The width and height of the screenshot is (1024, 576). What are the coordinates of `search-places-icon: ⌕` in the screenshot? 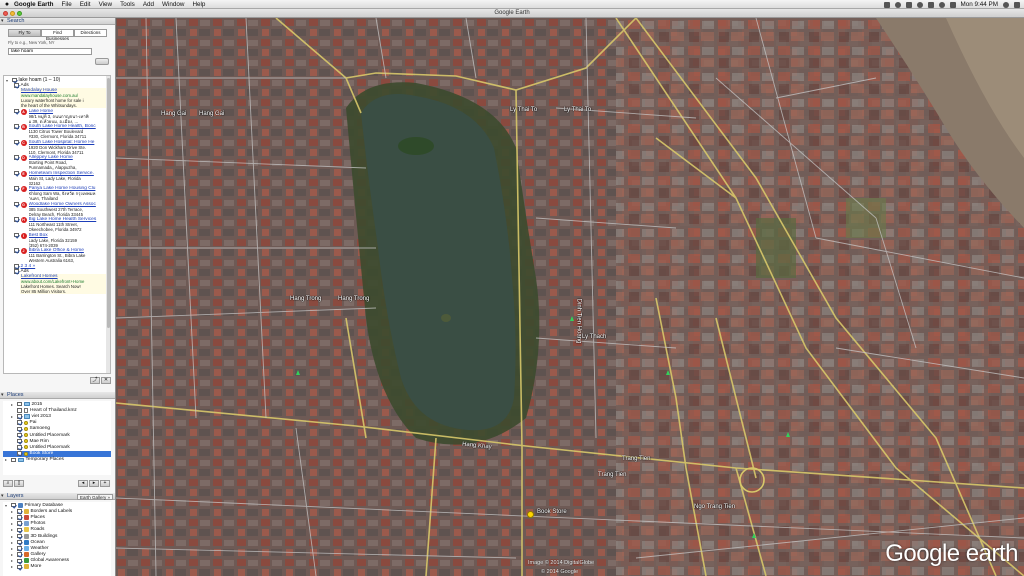 It's located at (8, 483).